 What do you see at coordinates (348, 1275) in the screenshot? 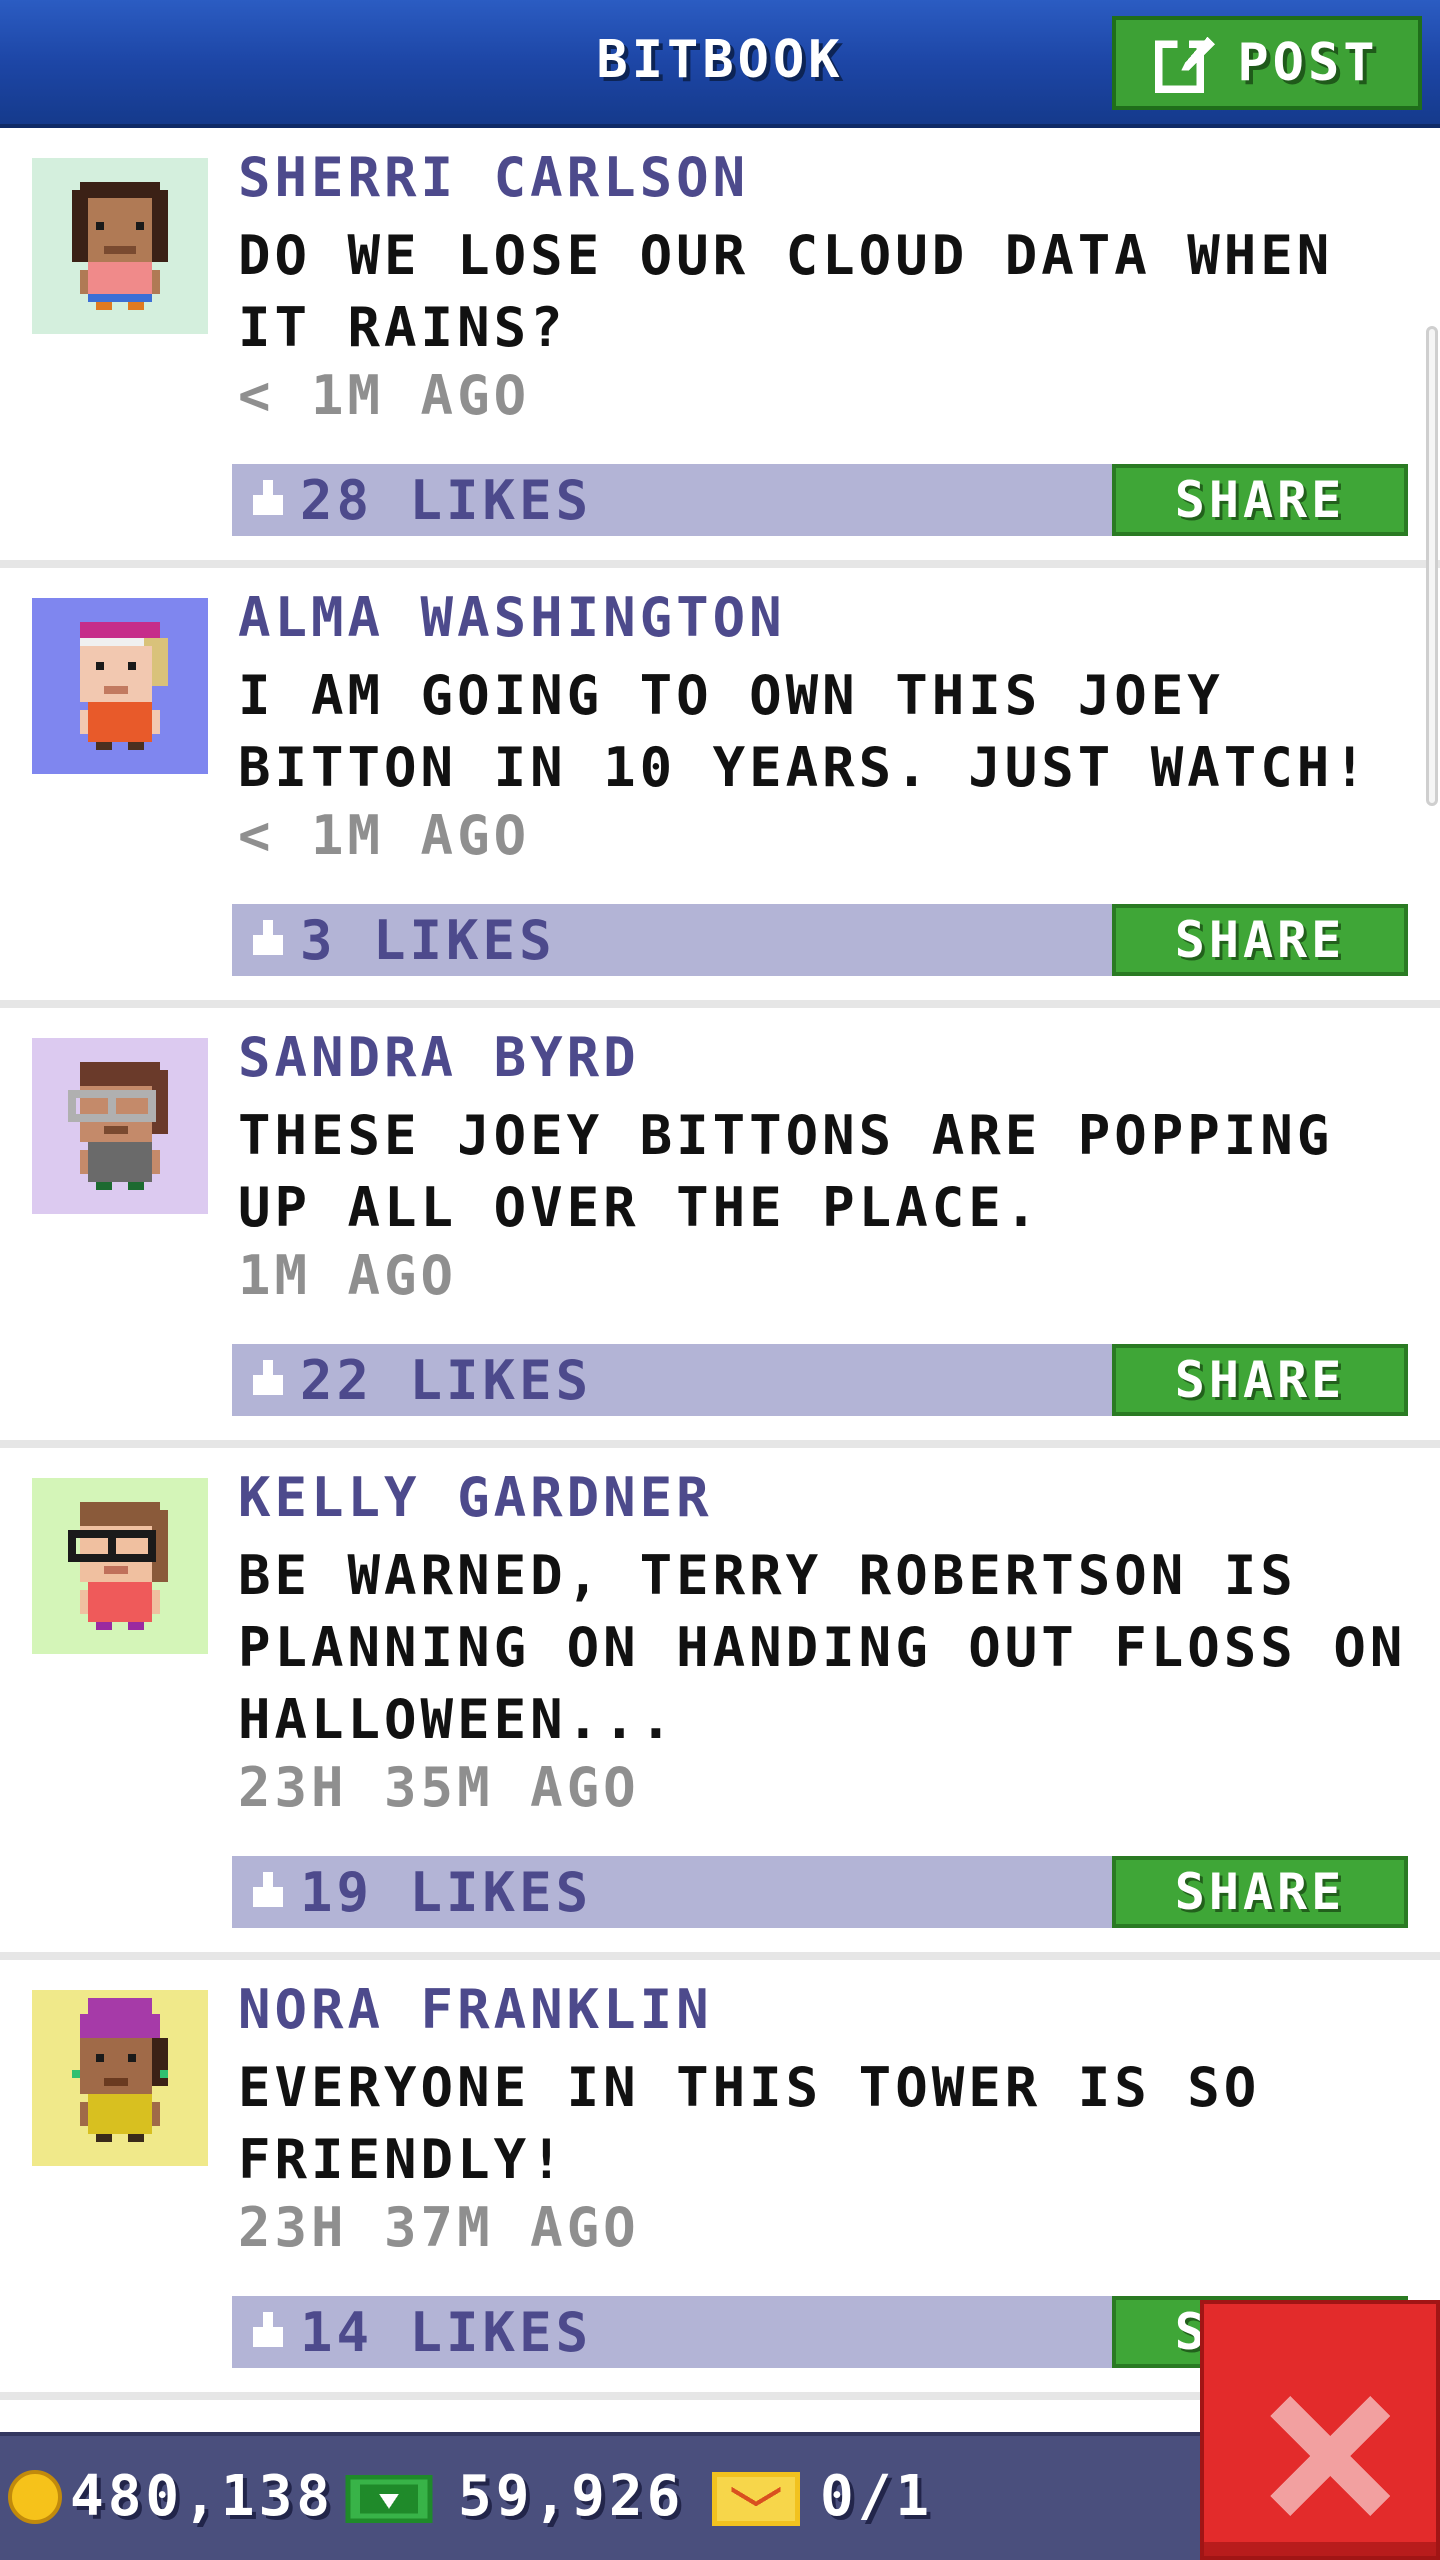
I see `post-time: 1M AGO` at bounding box center [348, 1275].